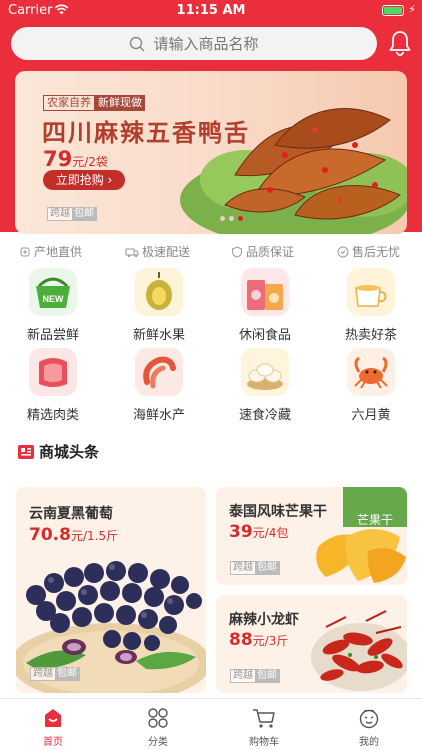 The image size is (422, 750). I want to click on feature-item: 产地直供, so click(50, 251).